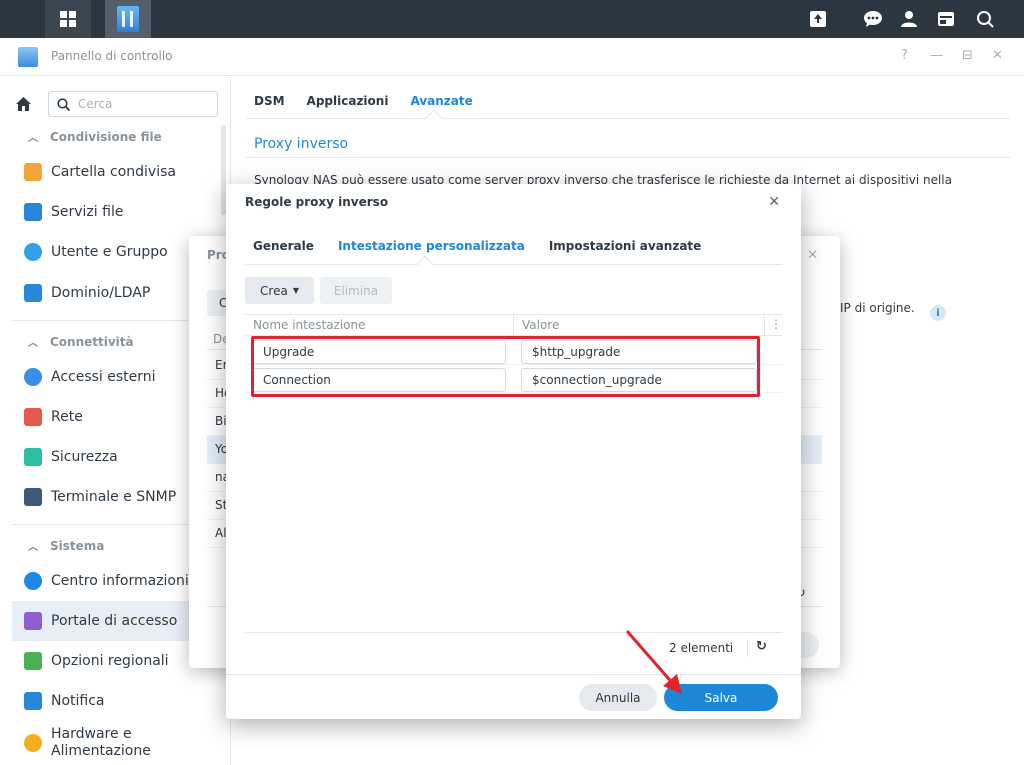  What do you see at coordinates (33, 252) in the screenshot?
I see `users-icon` at bounding box center [33, 252].